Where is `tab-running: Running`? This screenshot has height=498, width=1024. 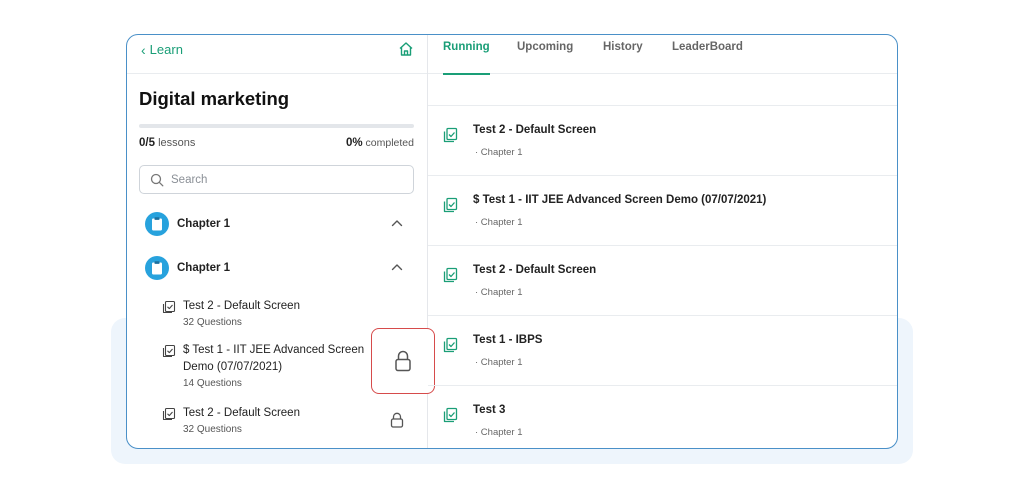 tab-running: Running is located at coordinates (466, 47).